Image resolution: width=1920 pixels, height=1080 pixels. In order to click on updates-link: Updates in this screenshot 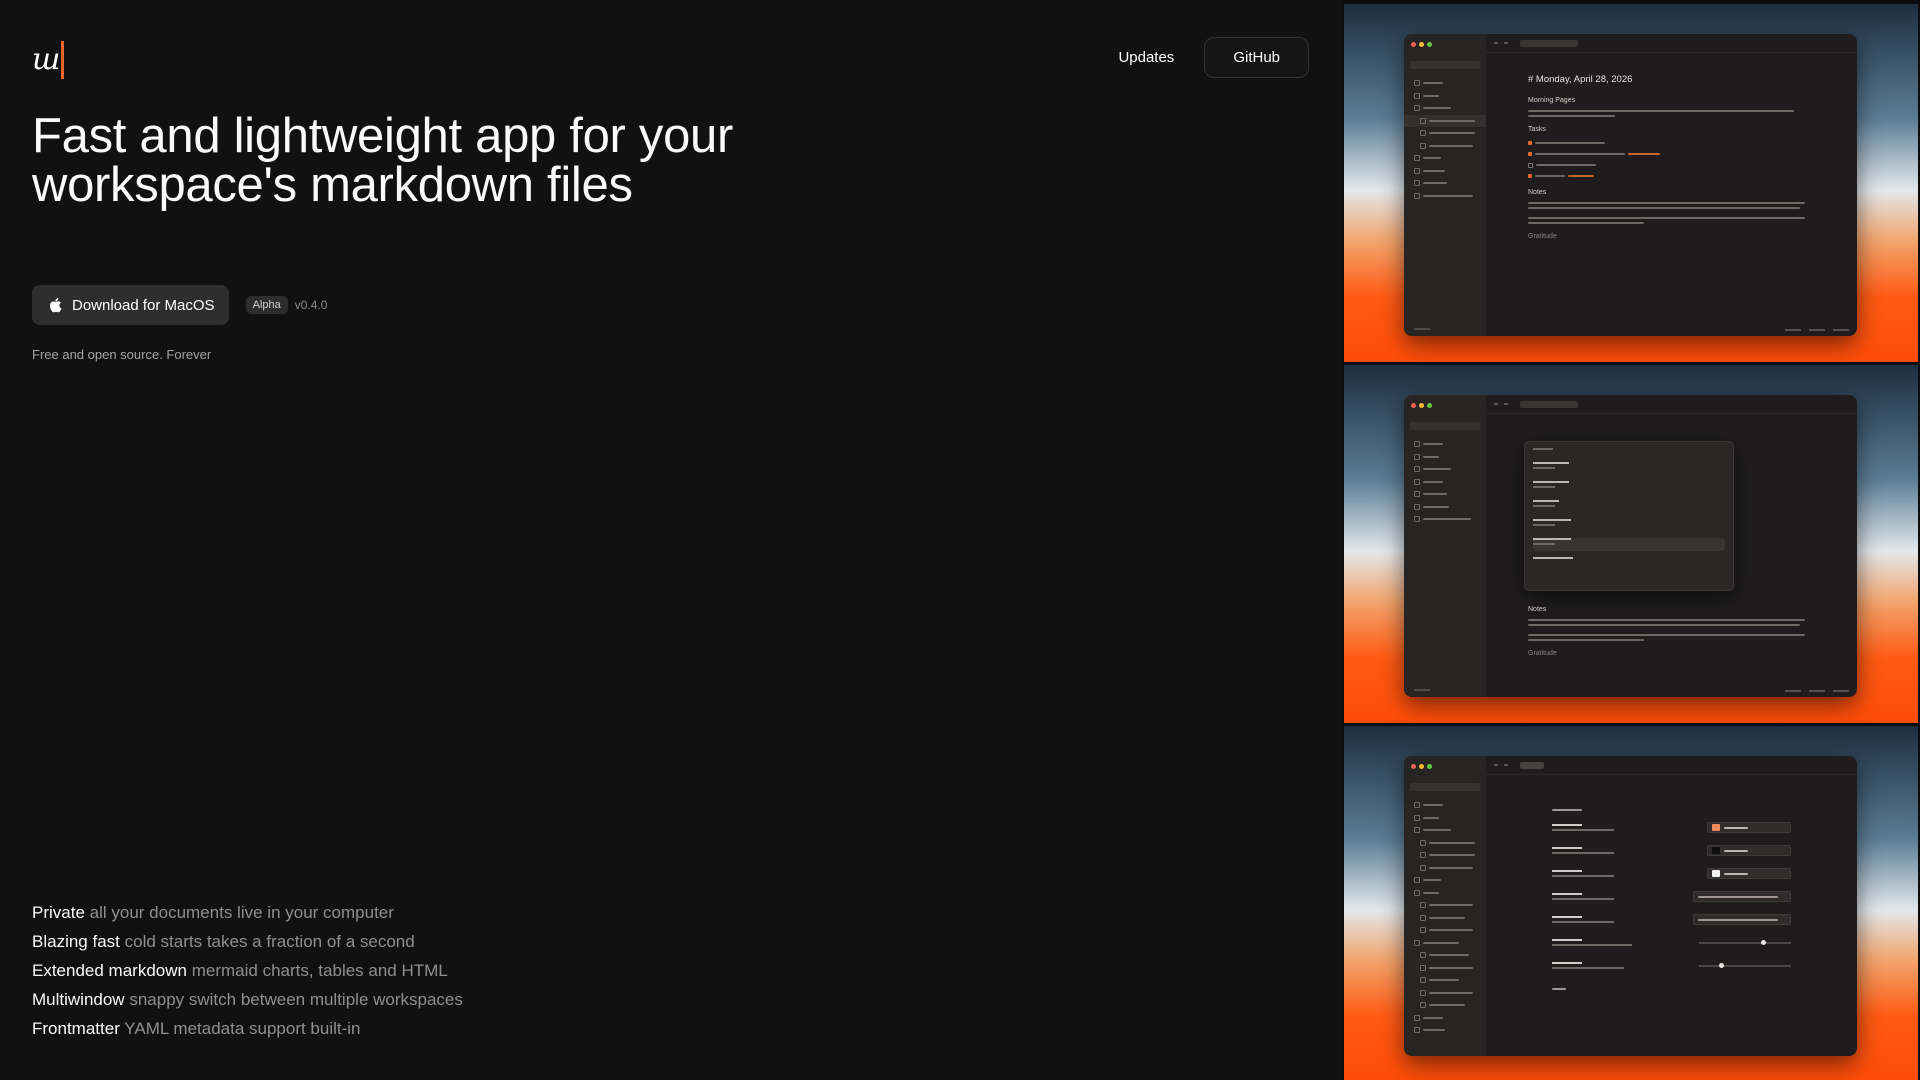, I will do `click(1146, 57)`.